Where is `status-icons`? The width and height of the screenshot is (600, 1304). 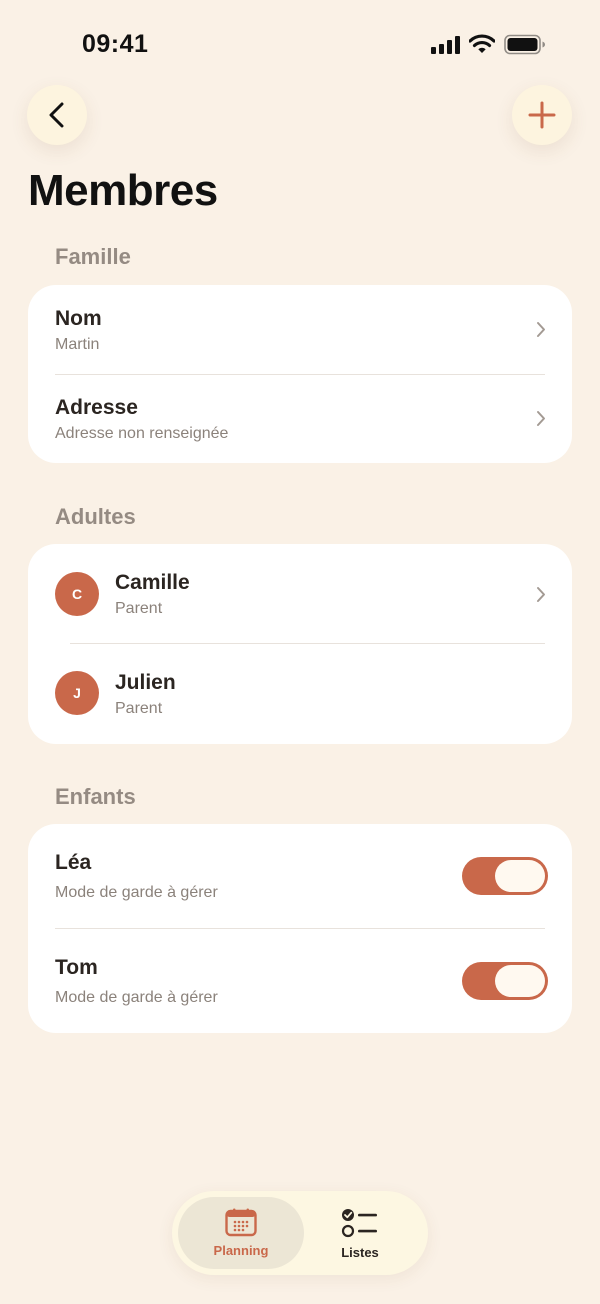 status-icons is located at coordinates (488, 44).